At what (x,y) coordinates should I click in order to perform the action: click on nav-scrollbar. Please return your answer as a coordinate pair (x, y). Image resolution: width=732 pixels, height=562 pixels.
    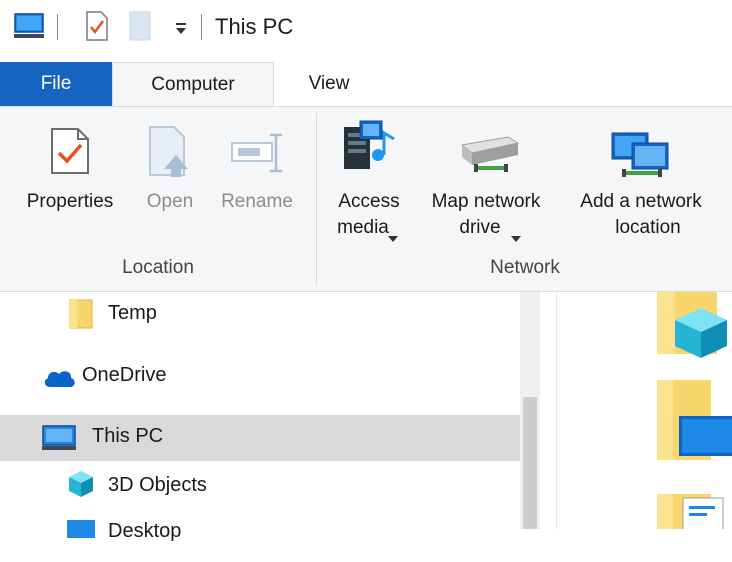
    Looking at the image, I should click on (530, 410).